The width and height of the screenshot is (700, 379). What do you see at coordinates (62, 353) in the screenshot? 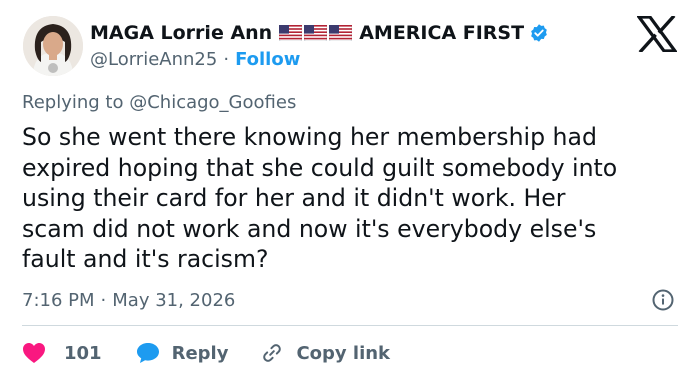
I see `like-button: 101` at bounding box center [62, 353].